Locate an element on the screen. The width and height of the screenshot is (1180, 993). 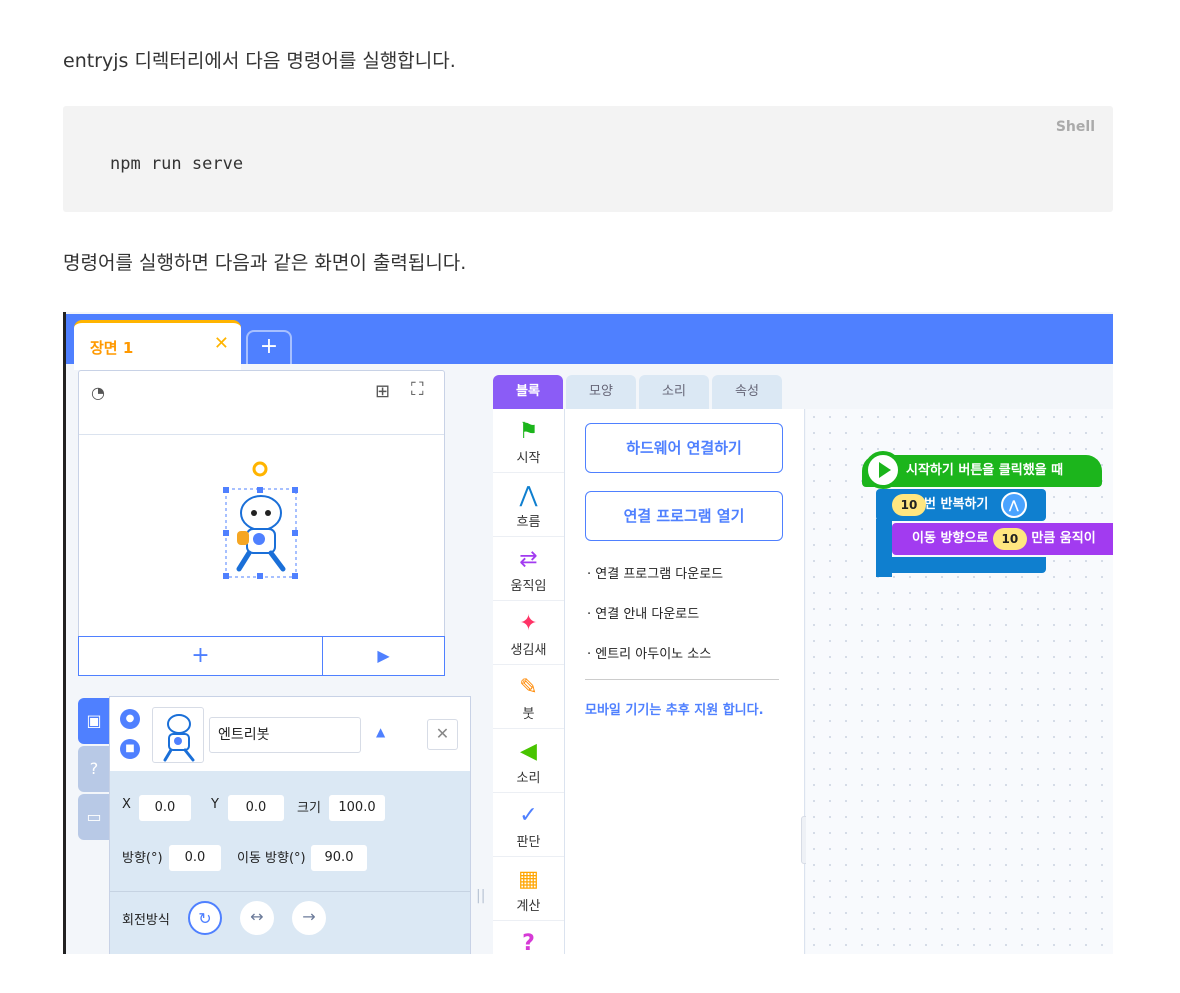
repeat-block-foot is located at coordinates (961, 565).